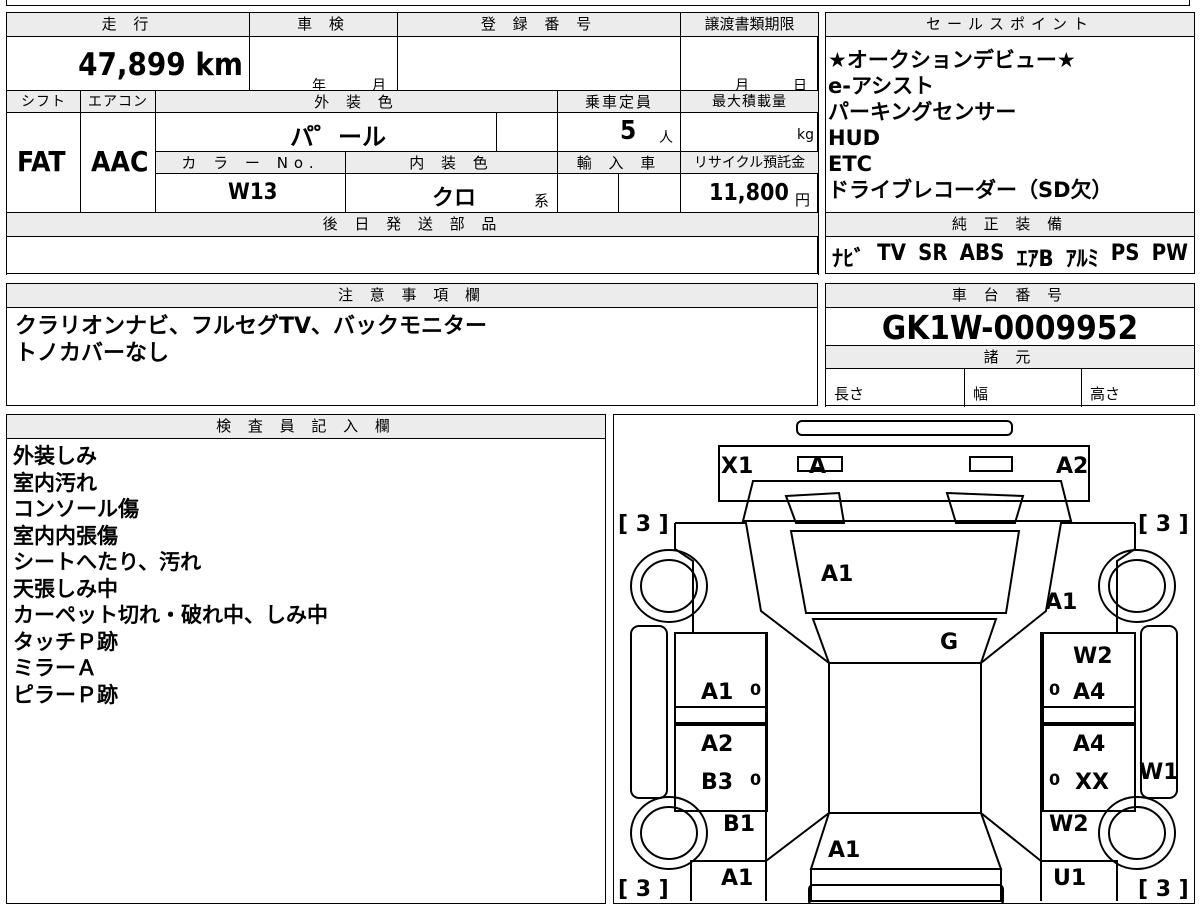 Image resolution: width=1200 pixels, height=904 pixels. I want to click on equipment-item: PW, so click(1169, 253).